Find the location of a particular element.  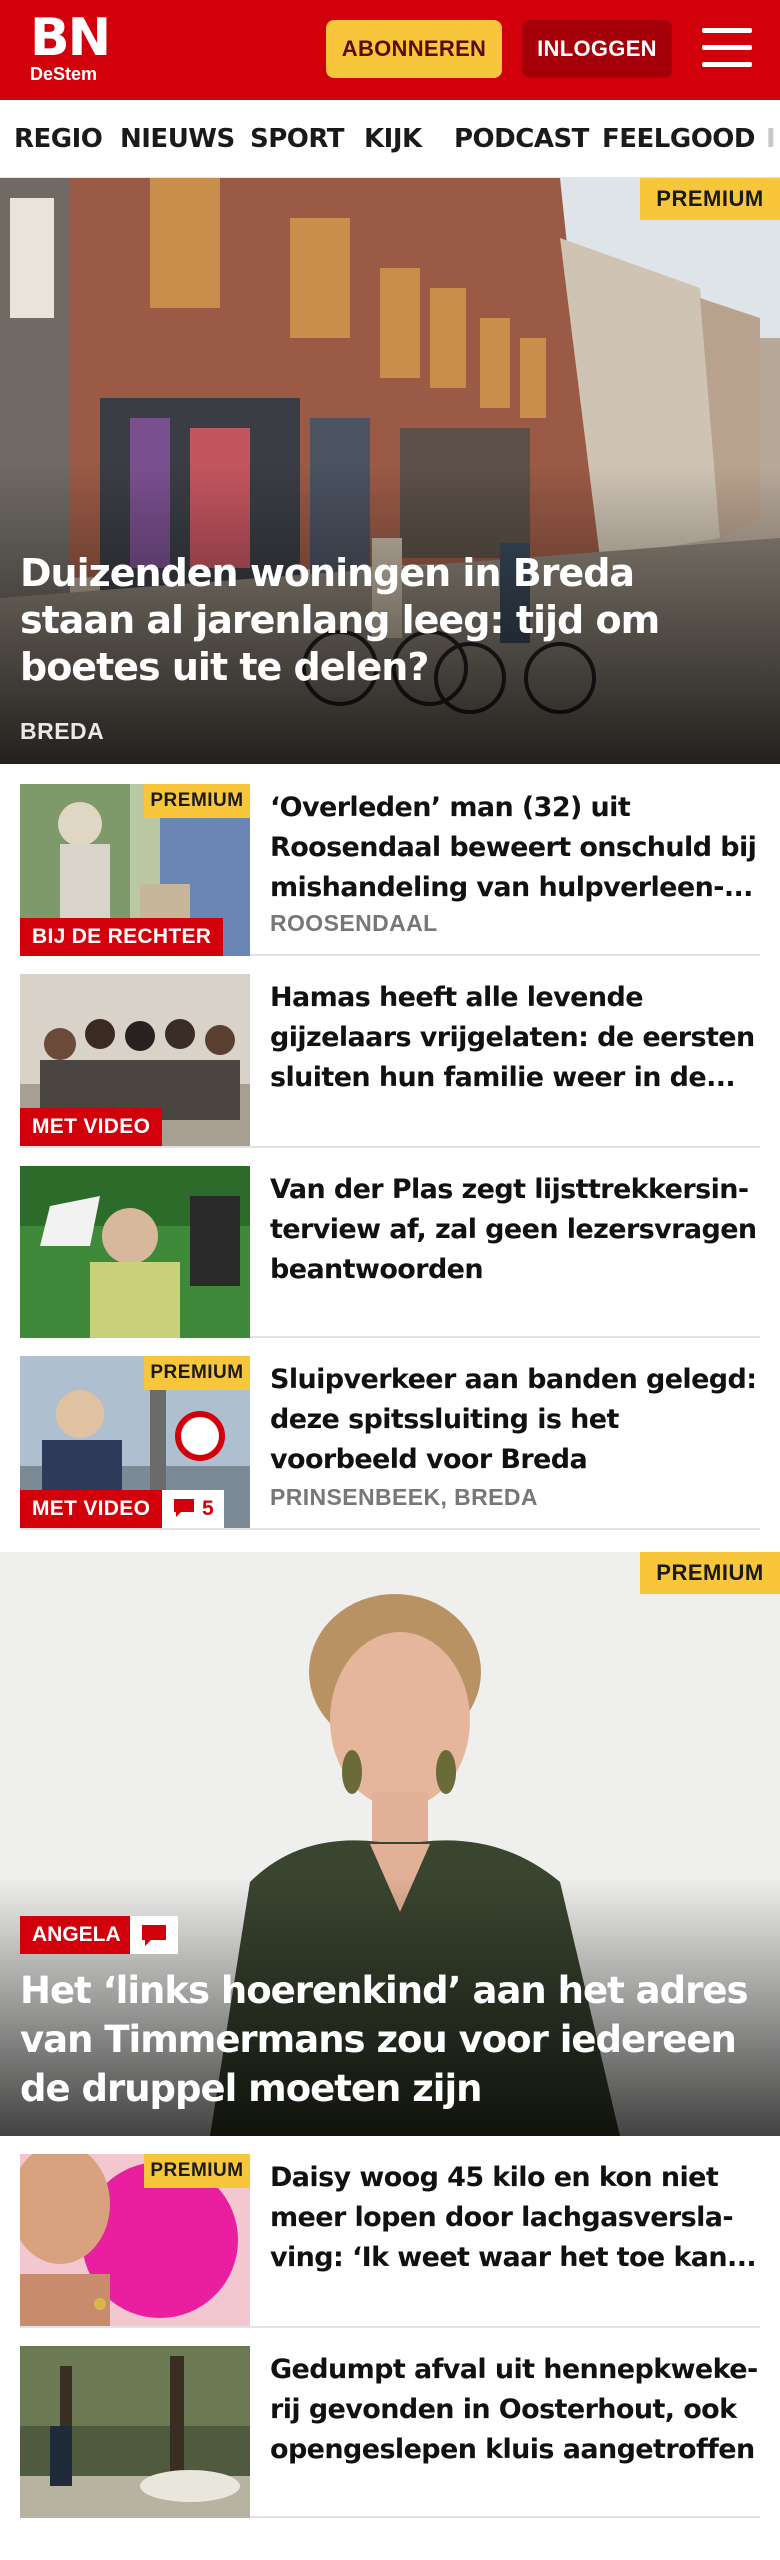

comment-tag is located at coordinates (154, 1935).